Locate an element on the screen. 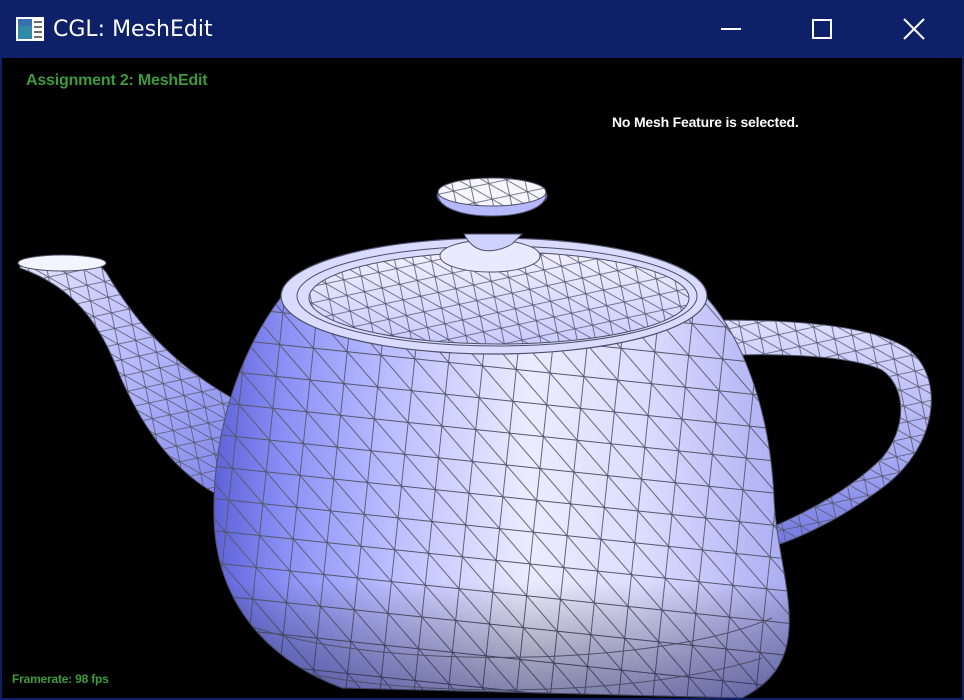 The image size is (964, 700). assignment-label: Assignment 2: MeshEdit is located at coordinates (117, 80).